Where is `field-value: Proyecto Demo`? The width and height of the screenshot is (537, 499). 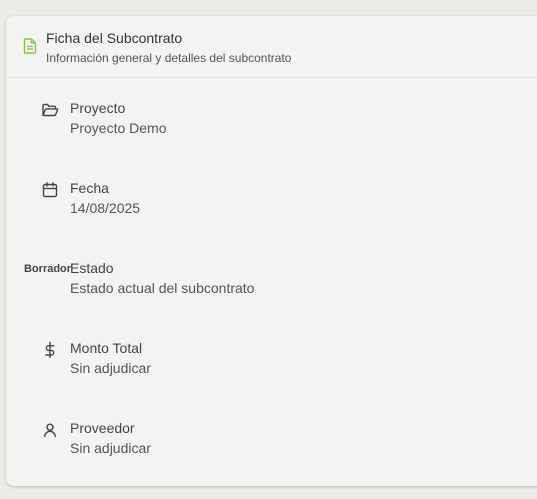
field-value: Proyecto Demo is located at coordinates (118, 128).